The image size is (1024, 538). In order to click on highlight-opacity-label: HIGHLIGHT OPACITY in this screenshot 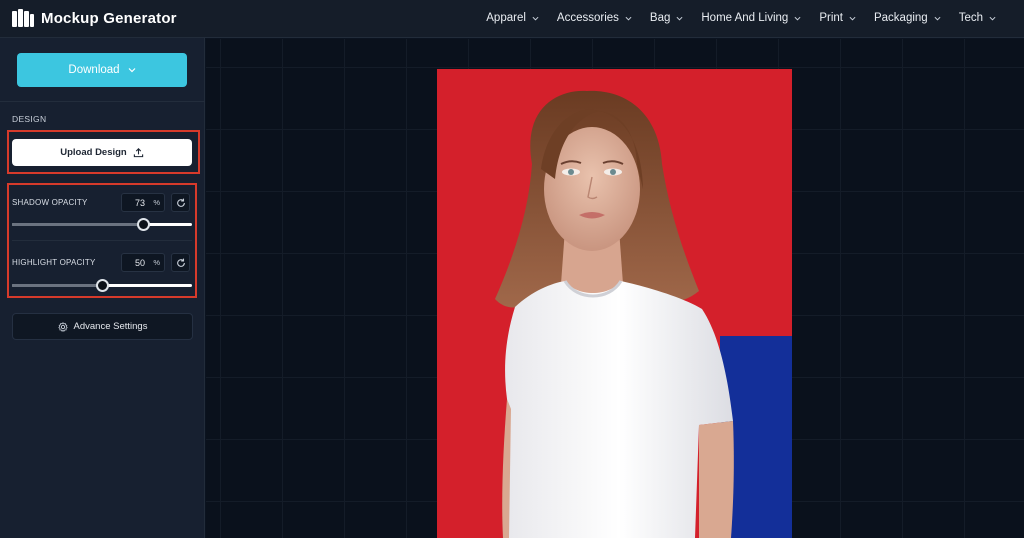, I will do `click(54, 262)`.